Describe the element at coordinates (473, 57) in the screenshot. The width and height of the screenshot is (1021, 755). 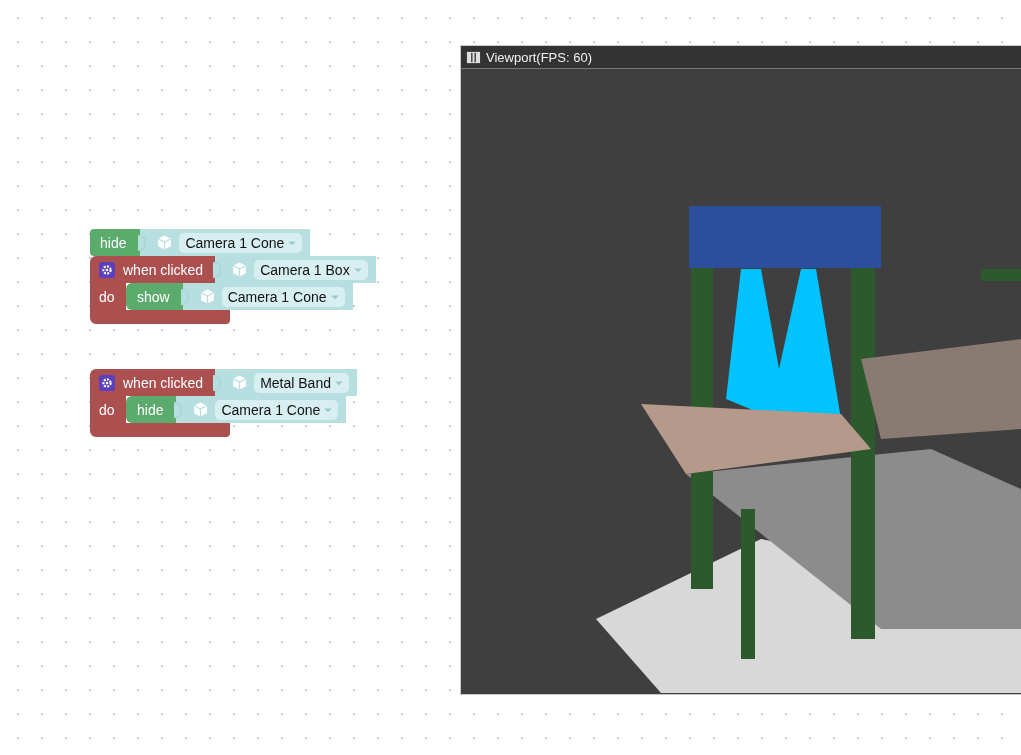
I see `panel-icon` at that location.